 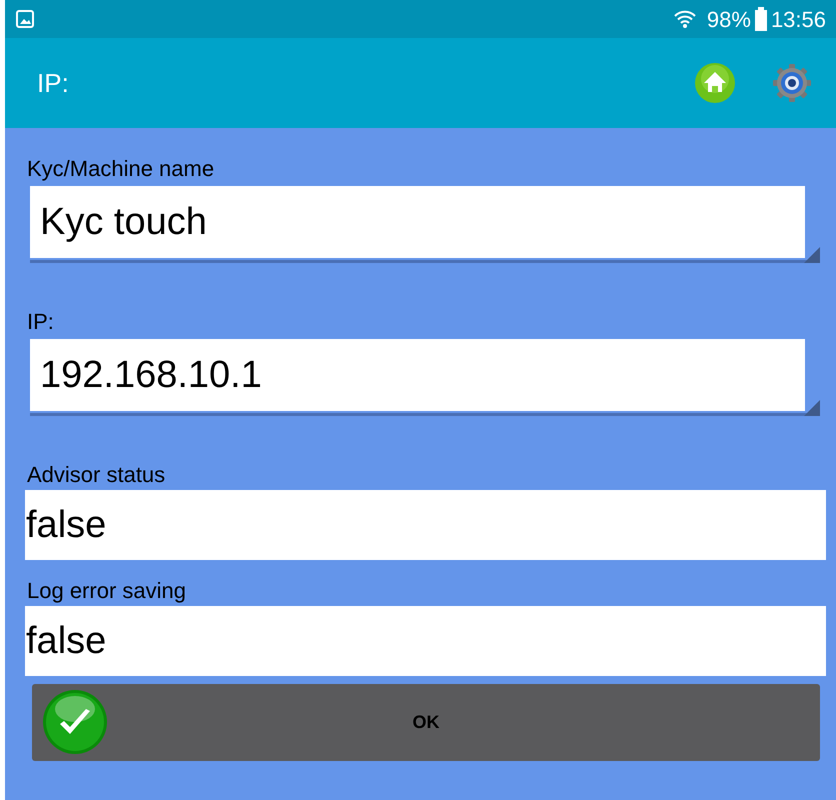 I want to click on field-label: Advisor status, so click(x=96, y=475).